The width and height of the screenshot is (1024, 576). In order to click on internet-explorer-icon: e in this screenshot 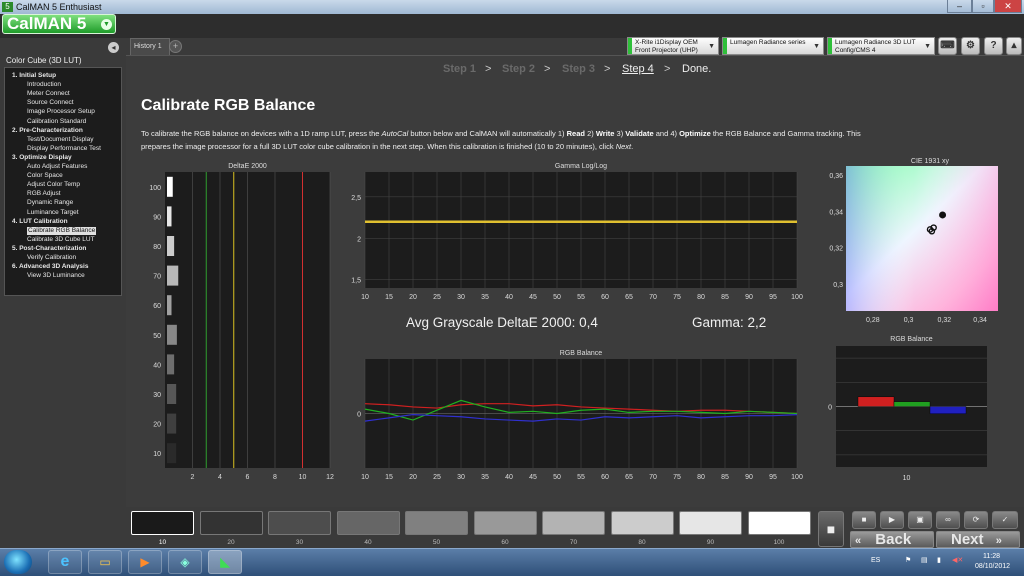, I will do `click(65, 562)`.